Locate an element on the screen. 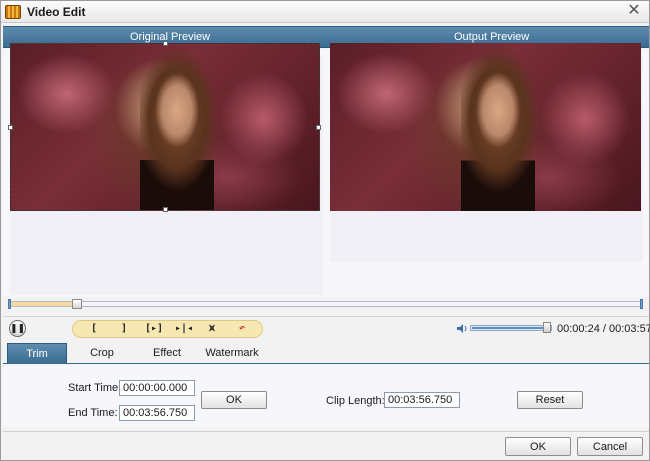 The width and height of the screenshot is (650, 461). volume-icon is located at coordinates (462, 328).